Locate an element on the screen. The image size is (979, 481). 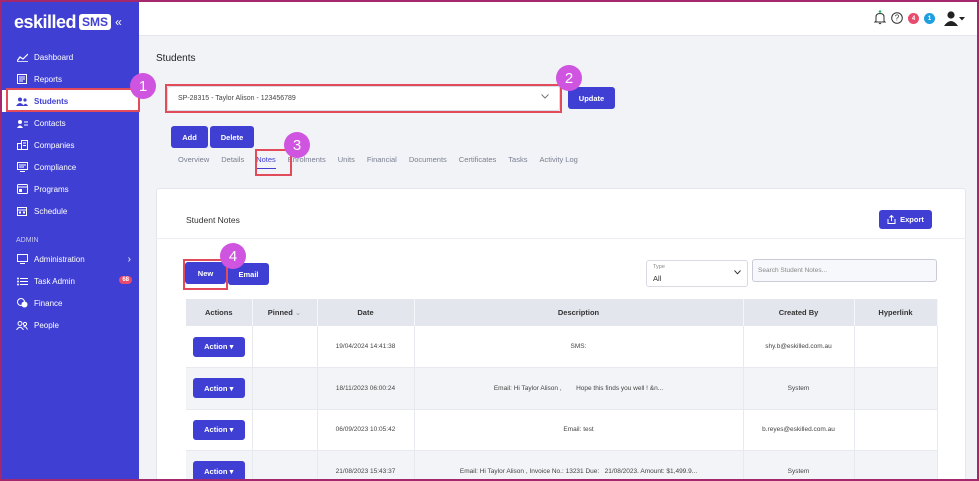
cell-date: 06/09/2023 10:05:42 is located at coordinates (366, 430).